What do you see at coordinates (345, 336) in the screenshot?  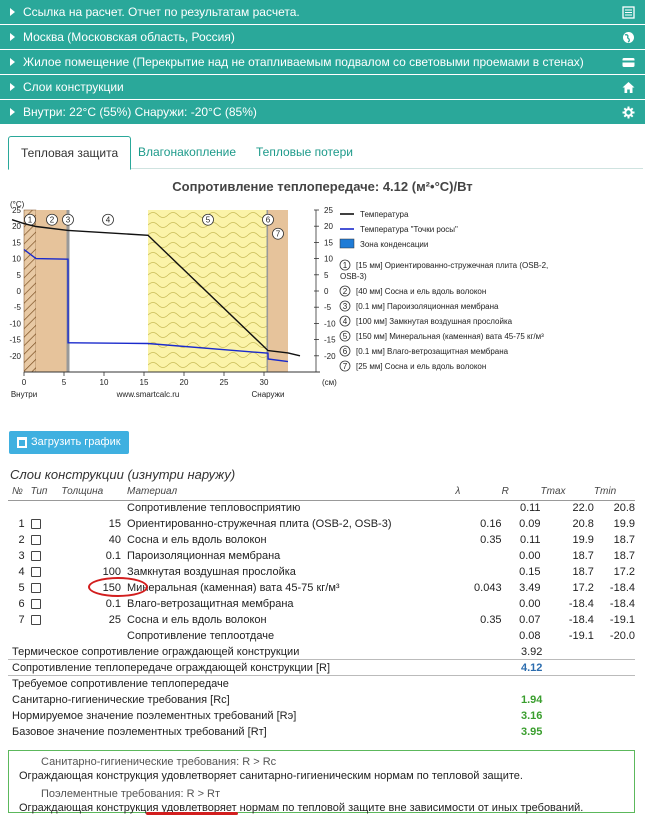 I see `layer-legend-number: 5` at bounding box center [345, 336].